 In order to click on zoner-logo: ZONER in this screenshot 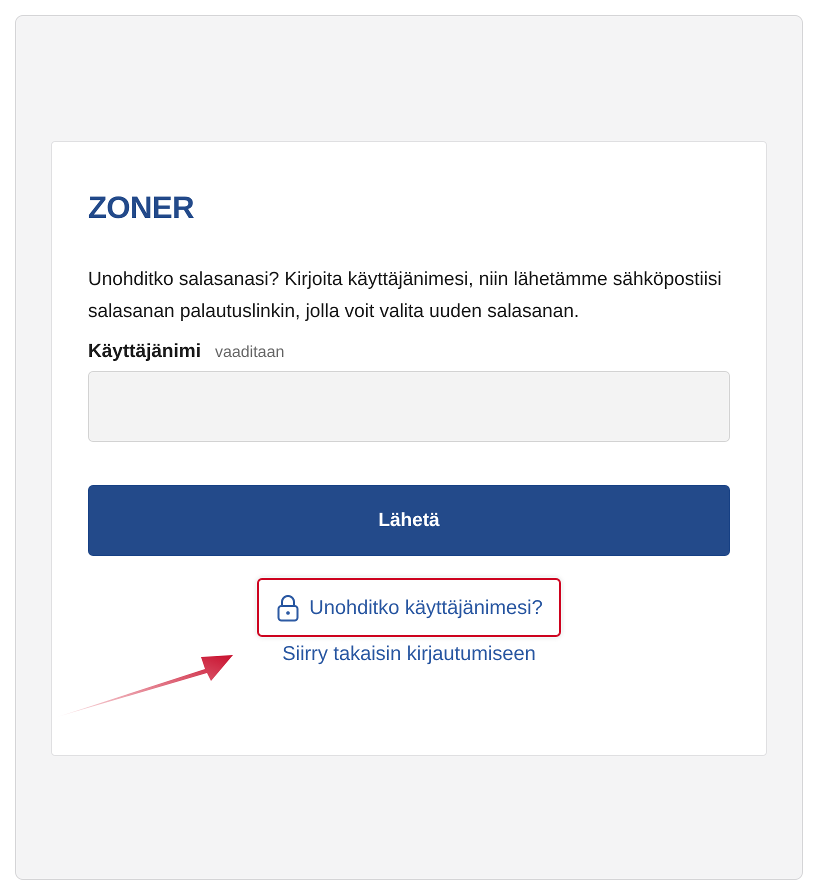, I will do `click(141, 208)`.